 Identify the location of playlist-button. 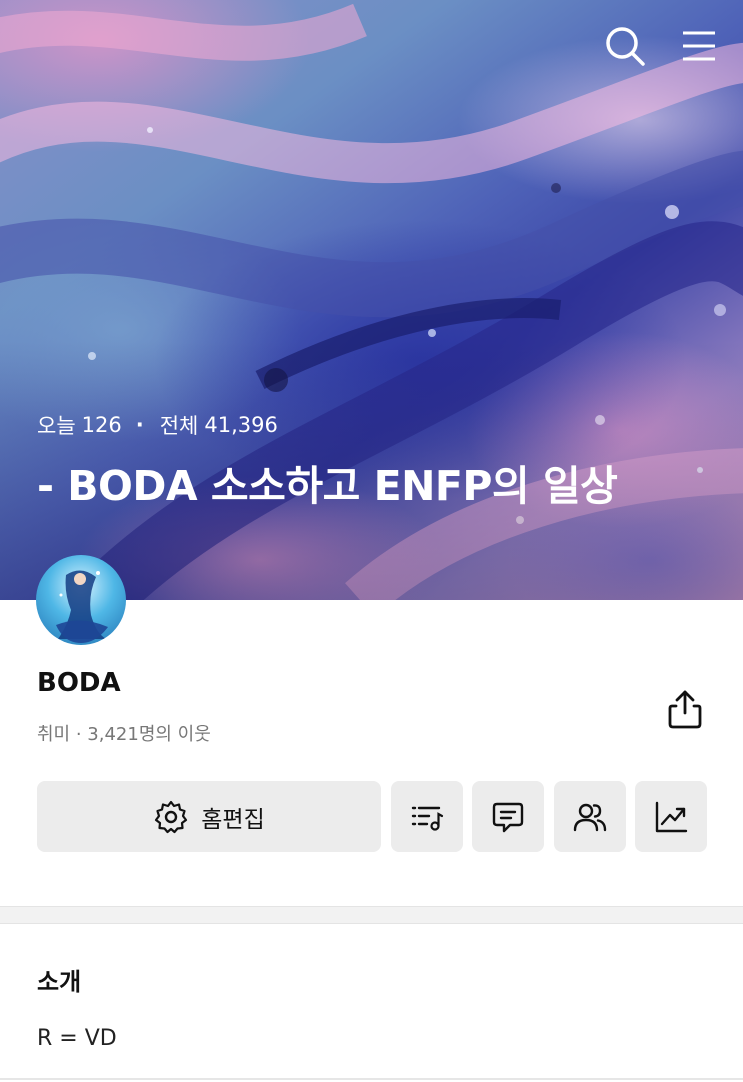
(427, 816).